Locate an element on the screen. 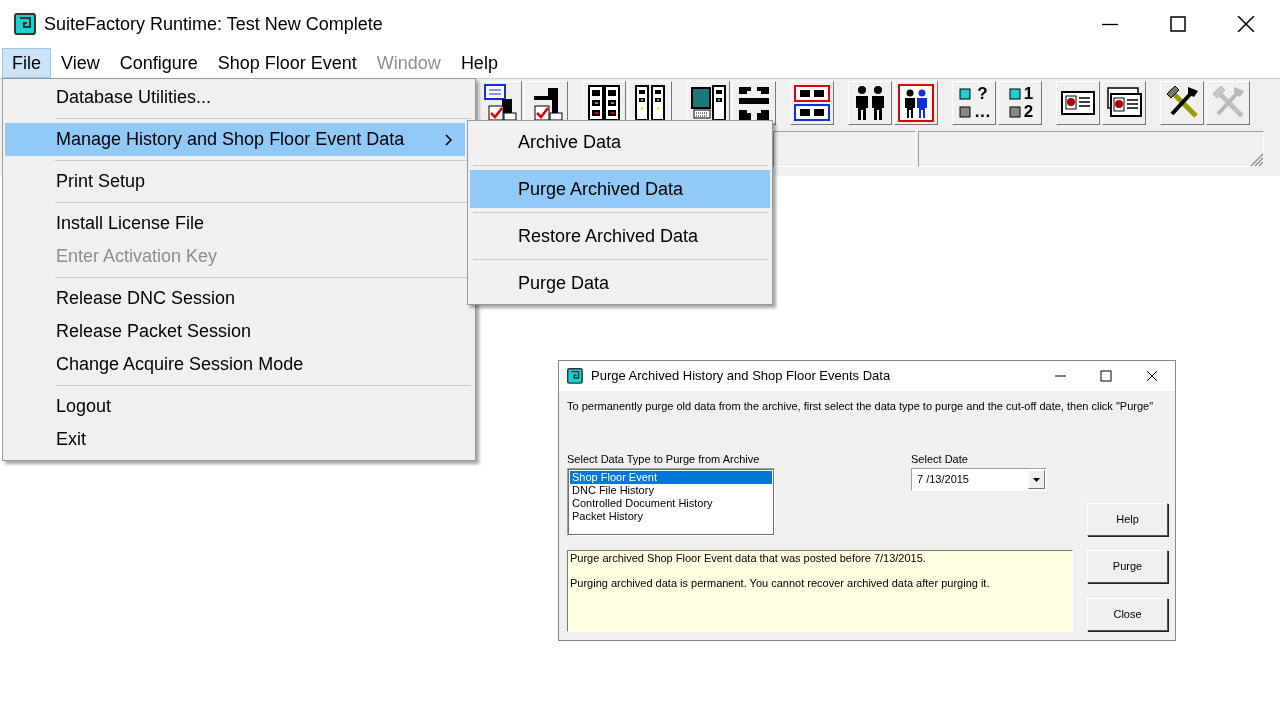 This screenshot has height=720, width=1280. info-text: Purging archived data is permanent. You cannot recover archived data after purging it. is located at coordinates (780, 583).